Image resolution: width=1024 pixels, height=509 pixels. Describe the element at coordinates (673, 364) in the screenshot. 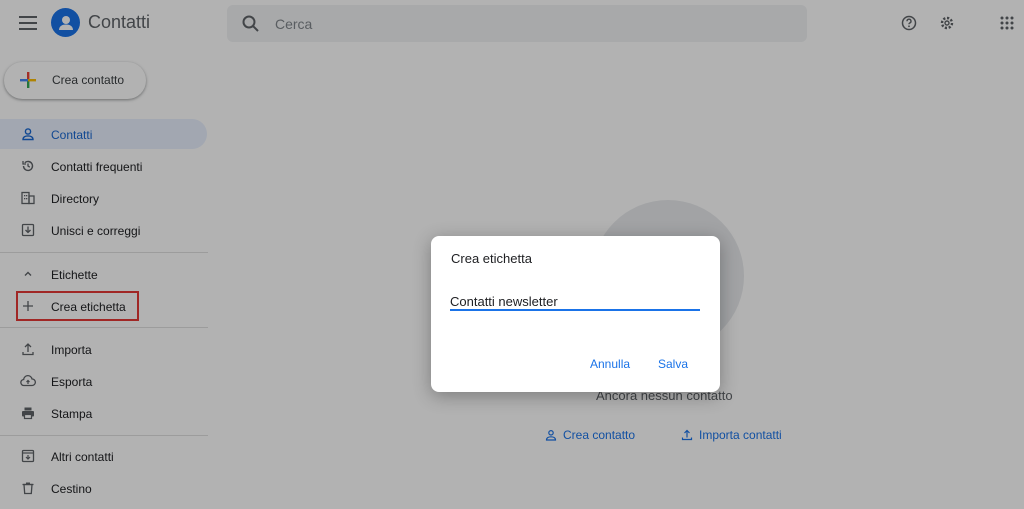

I see `save-button: Salva` at that location.